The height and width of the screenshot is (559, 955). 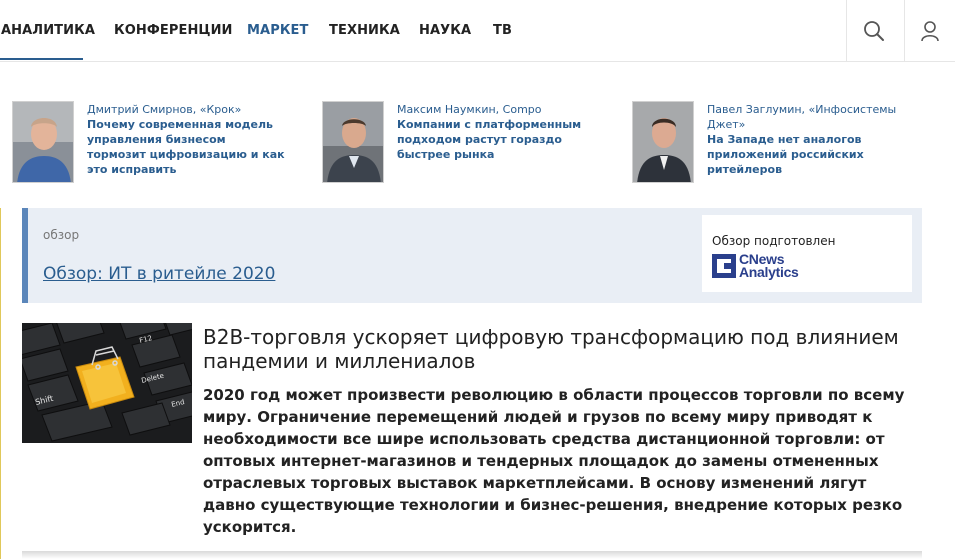 I want to click on search-icon, so click(x=874, y=31).